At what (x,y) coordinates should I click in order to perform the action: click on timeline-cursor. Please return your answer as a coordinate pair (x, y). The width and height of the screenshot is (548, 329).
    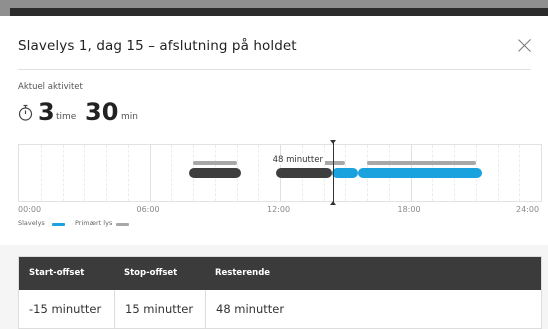
    Looking at the image, I should click on (333, 173).